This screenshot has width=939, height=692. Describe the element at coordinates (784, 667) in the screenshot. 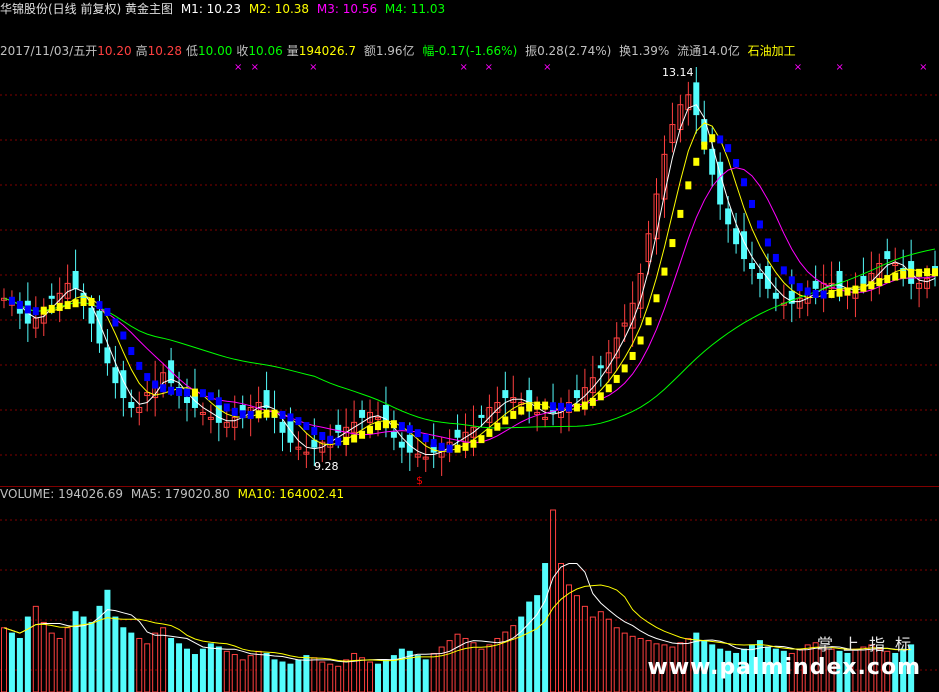

I see `watermark-url: www.palmindex.com` at that location.